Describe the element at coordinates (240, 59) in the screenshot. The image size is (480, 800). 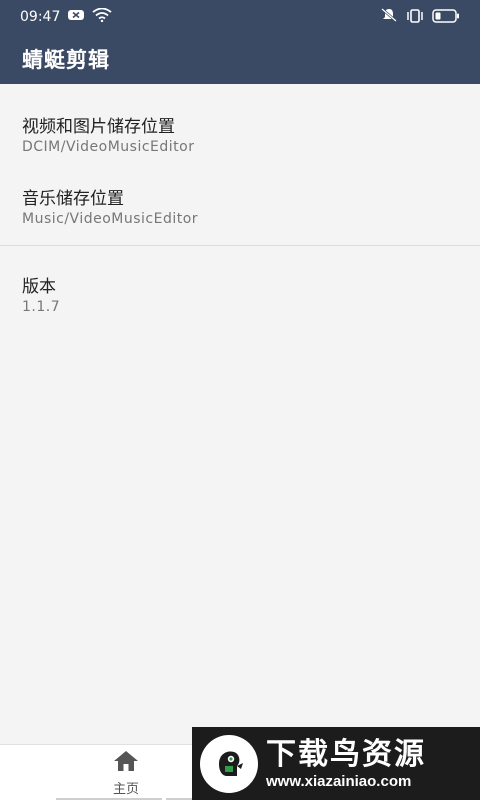
I see `app-bar: 蜻蜓剪辑` at that location.